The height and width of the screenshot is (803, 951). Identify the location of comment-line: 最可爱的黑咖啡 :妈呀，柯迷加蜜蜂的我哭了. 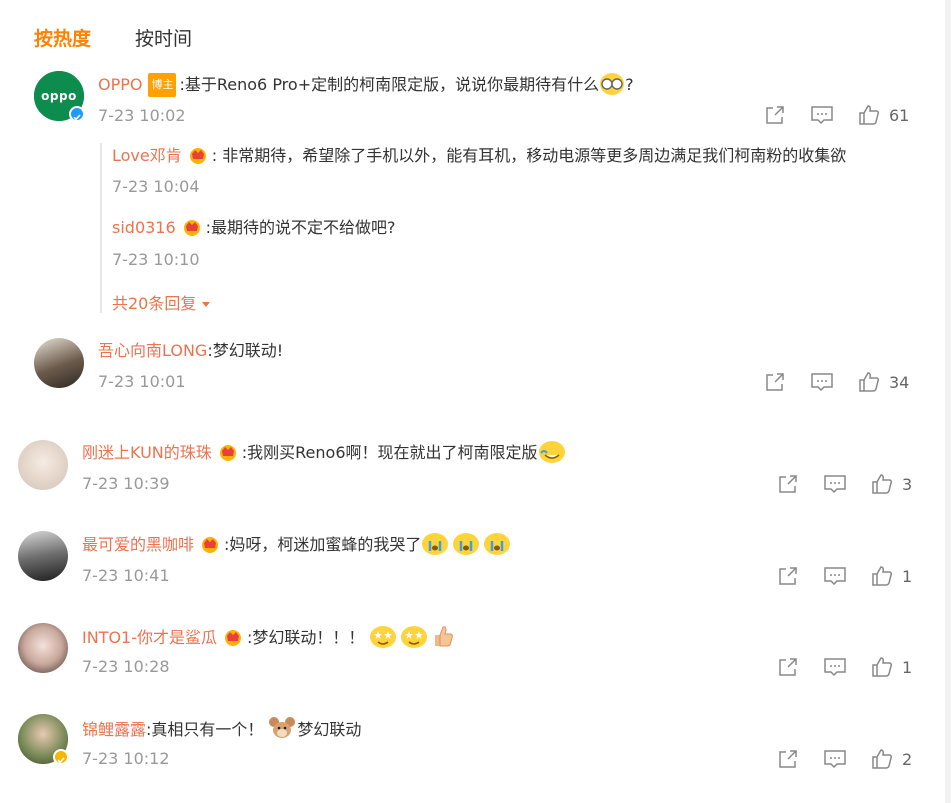
(296, 544).